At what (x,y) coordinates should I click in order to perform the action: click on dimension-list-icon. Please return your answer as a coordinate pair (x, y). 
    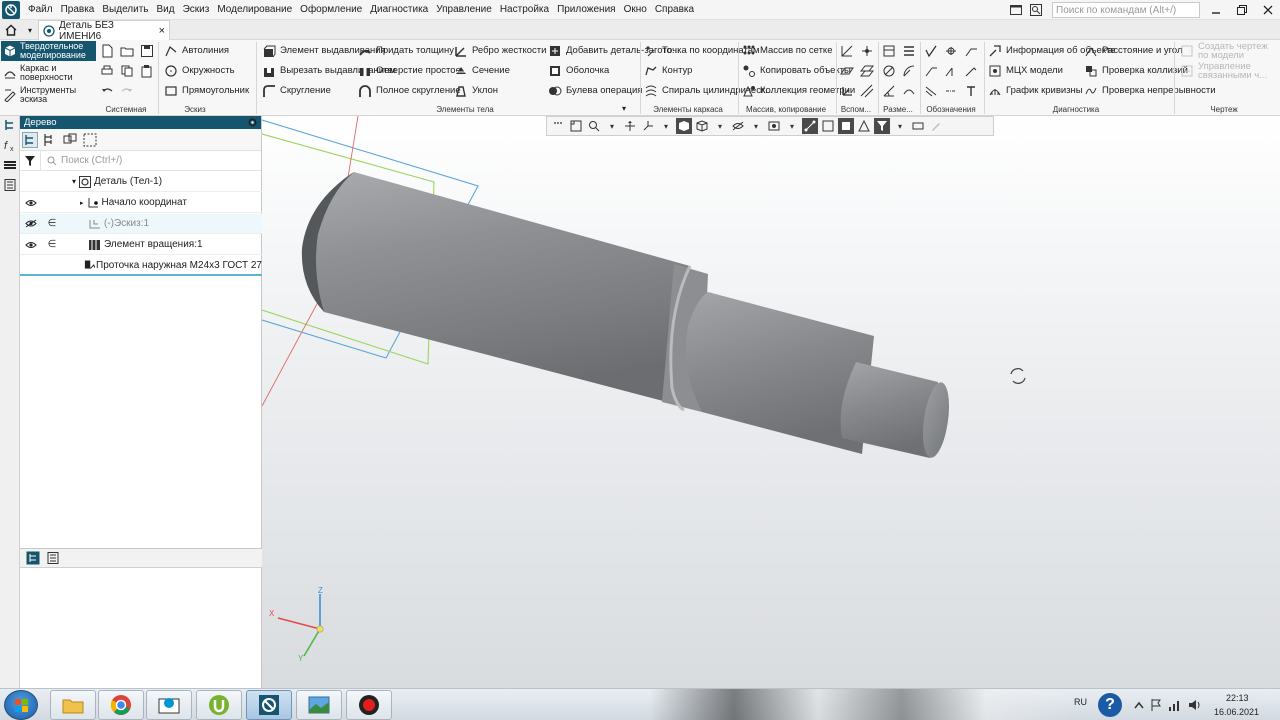
    Looking at the image, I should click on (909, 51).